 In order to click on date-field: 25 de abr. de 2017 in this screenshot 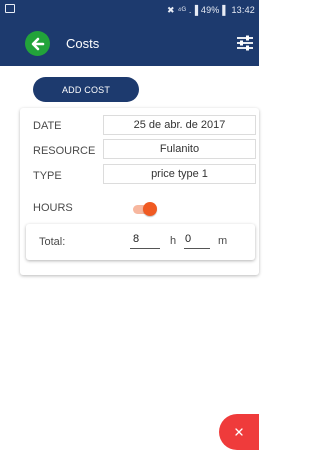, I will do `click(179, 125)`.